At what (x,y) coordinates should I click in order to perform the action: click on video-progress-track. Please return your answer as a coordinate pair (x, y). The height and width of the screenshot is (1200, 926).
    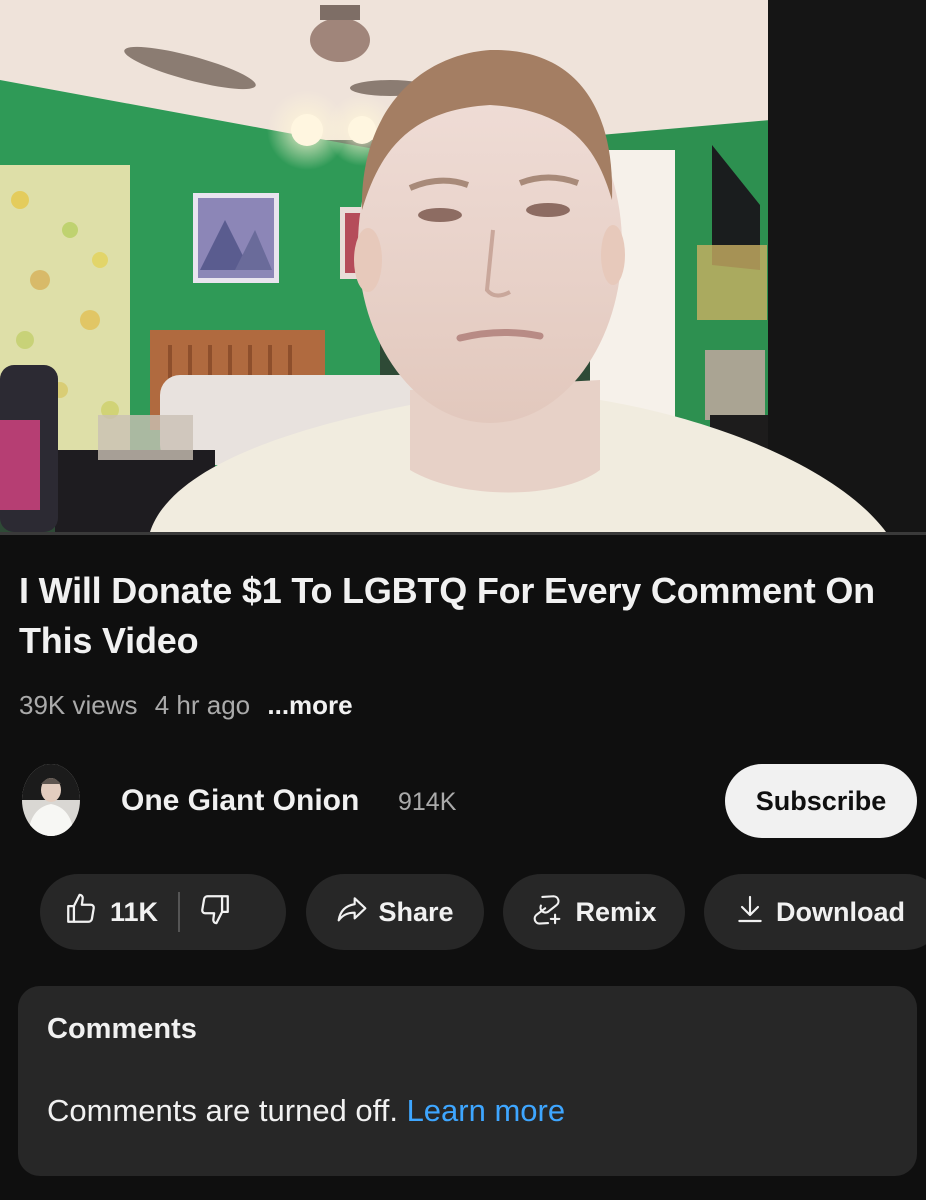
    Looking at the image, I should click on (463, 533).